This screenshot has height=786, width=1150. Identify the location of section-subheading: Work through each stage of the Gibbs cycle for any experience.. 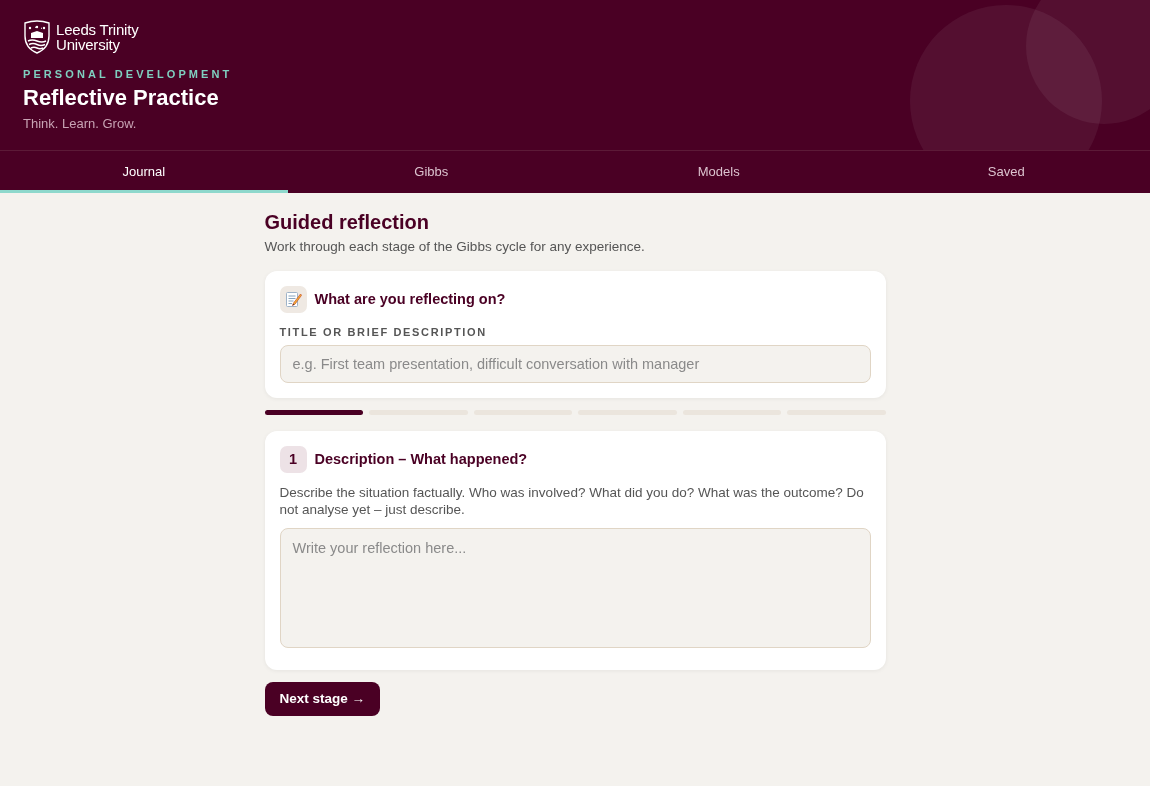
(454, 247).